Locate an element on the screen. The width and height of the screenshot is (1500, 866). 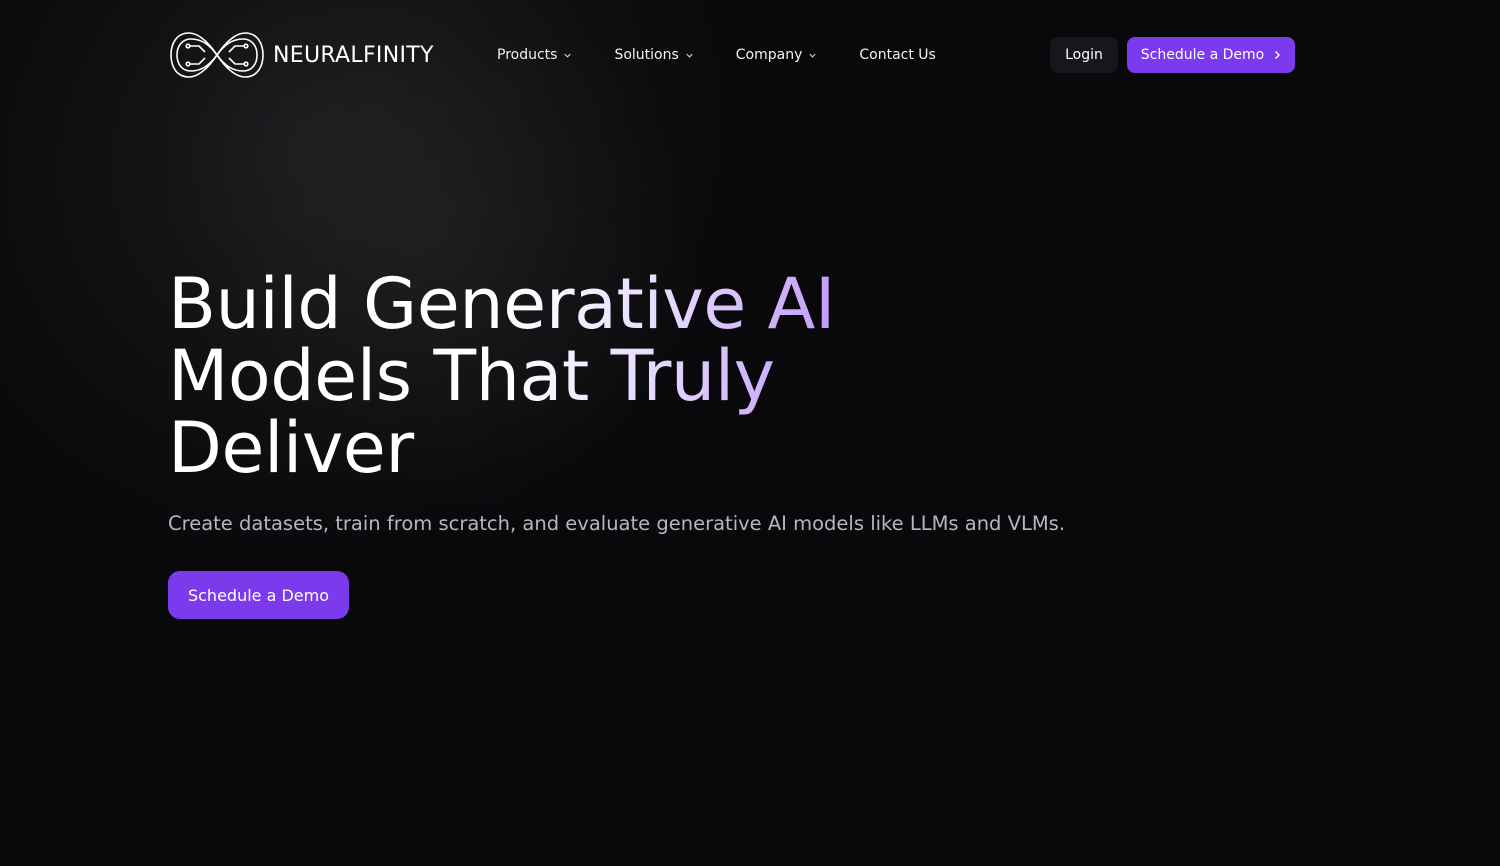
brand-logo-link: NEURALFINITY is located at coordinates (301, 55).